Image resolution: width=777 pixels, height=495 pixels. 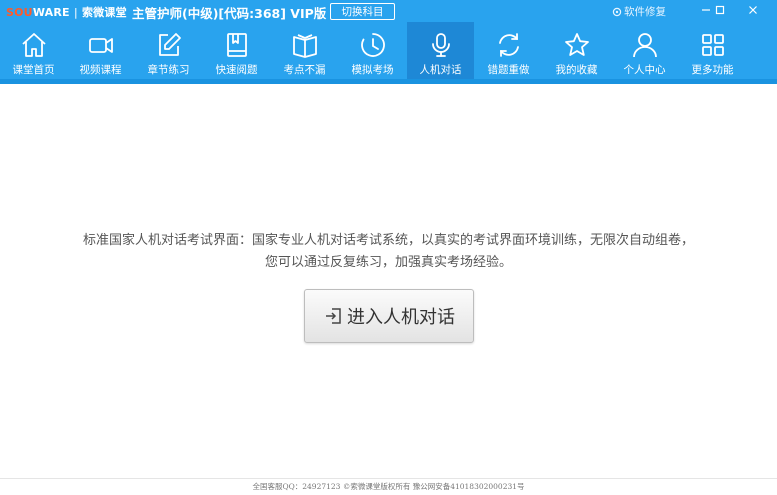 I want to click on nav-item-my-favorites: 我的收藏, so click(x=576, y=50).